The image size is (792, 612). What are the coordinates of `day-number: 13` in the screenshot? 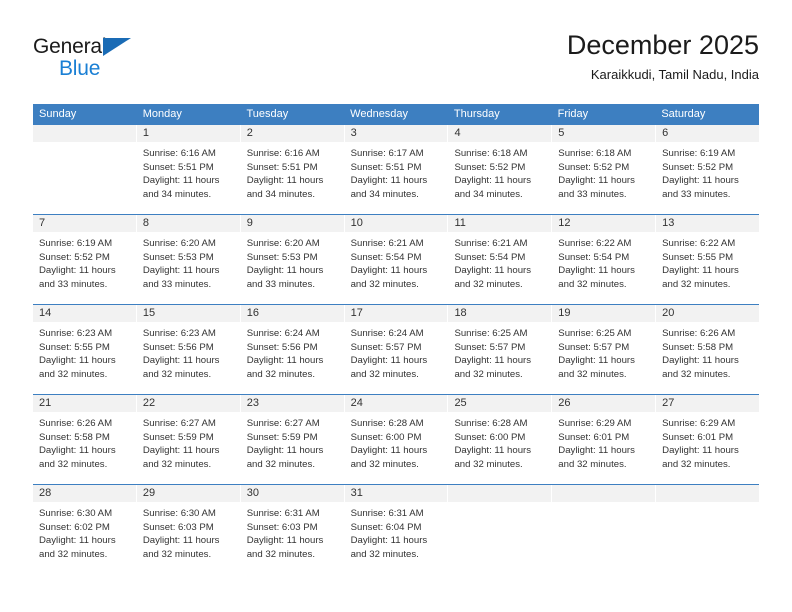 It's located at (668, 223).